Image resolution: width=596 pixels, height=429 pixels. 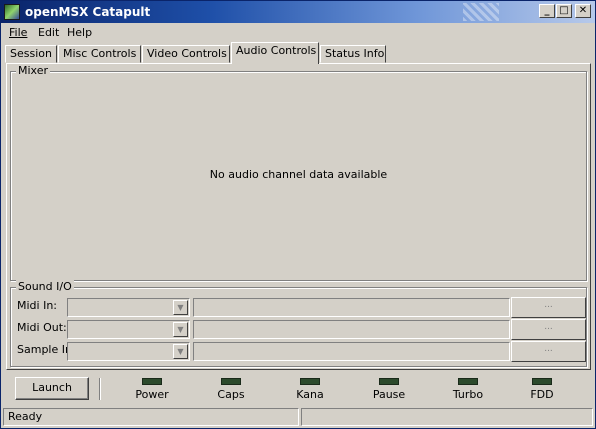 What do you see at coordinates (152, 394) in the screenshot?
I see `power-label: Power` at bounding box center [152, 394].